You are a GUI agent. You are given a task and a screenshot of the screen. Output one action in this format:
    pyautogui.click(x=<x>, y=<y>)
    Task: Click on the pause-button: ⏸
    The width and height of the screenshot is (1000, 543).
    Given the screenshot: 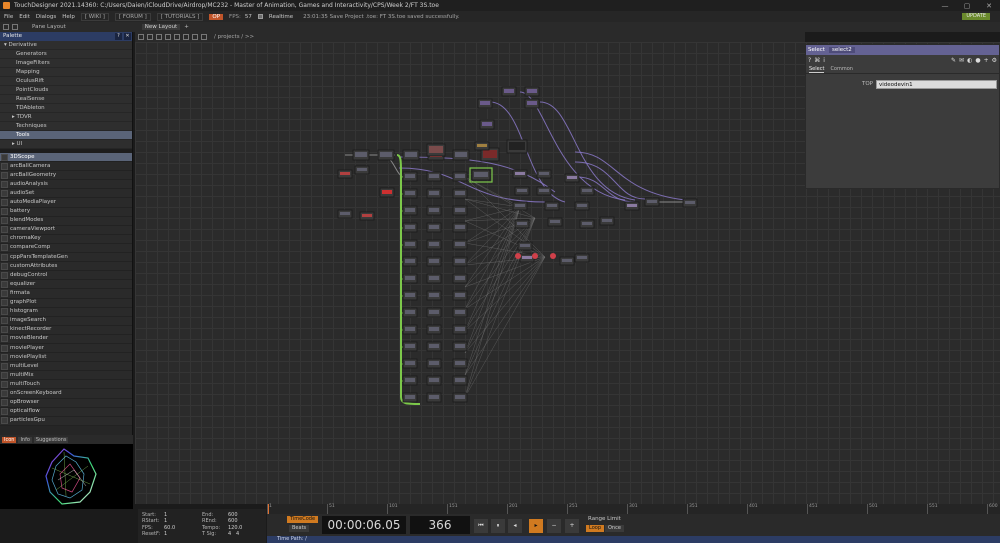 What is the action you would take?
    pyautogui.click(x=498, y=526)
    